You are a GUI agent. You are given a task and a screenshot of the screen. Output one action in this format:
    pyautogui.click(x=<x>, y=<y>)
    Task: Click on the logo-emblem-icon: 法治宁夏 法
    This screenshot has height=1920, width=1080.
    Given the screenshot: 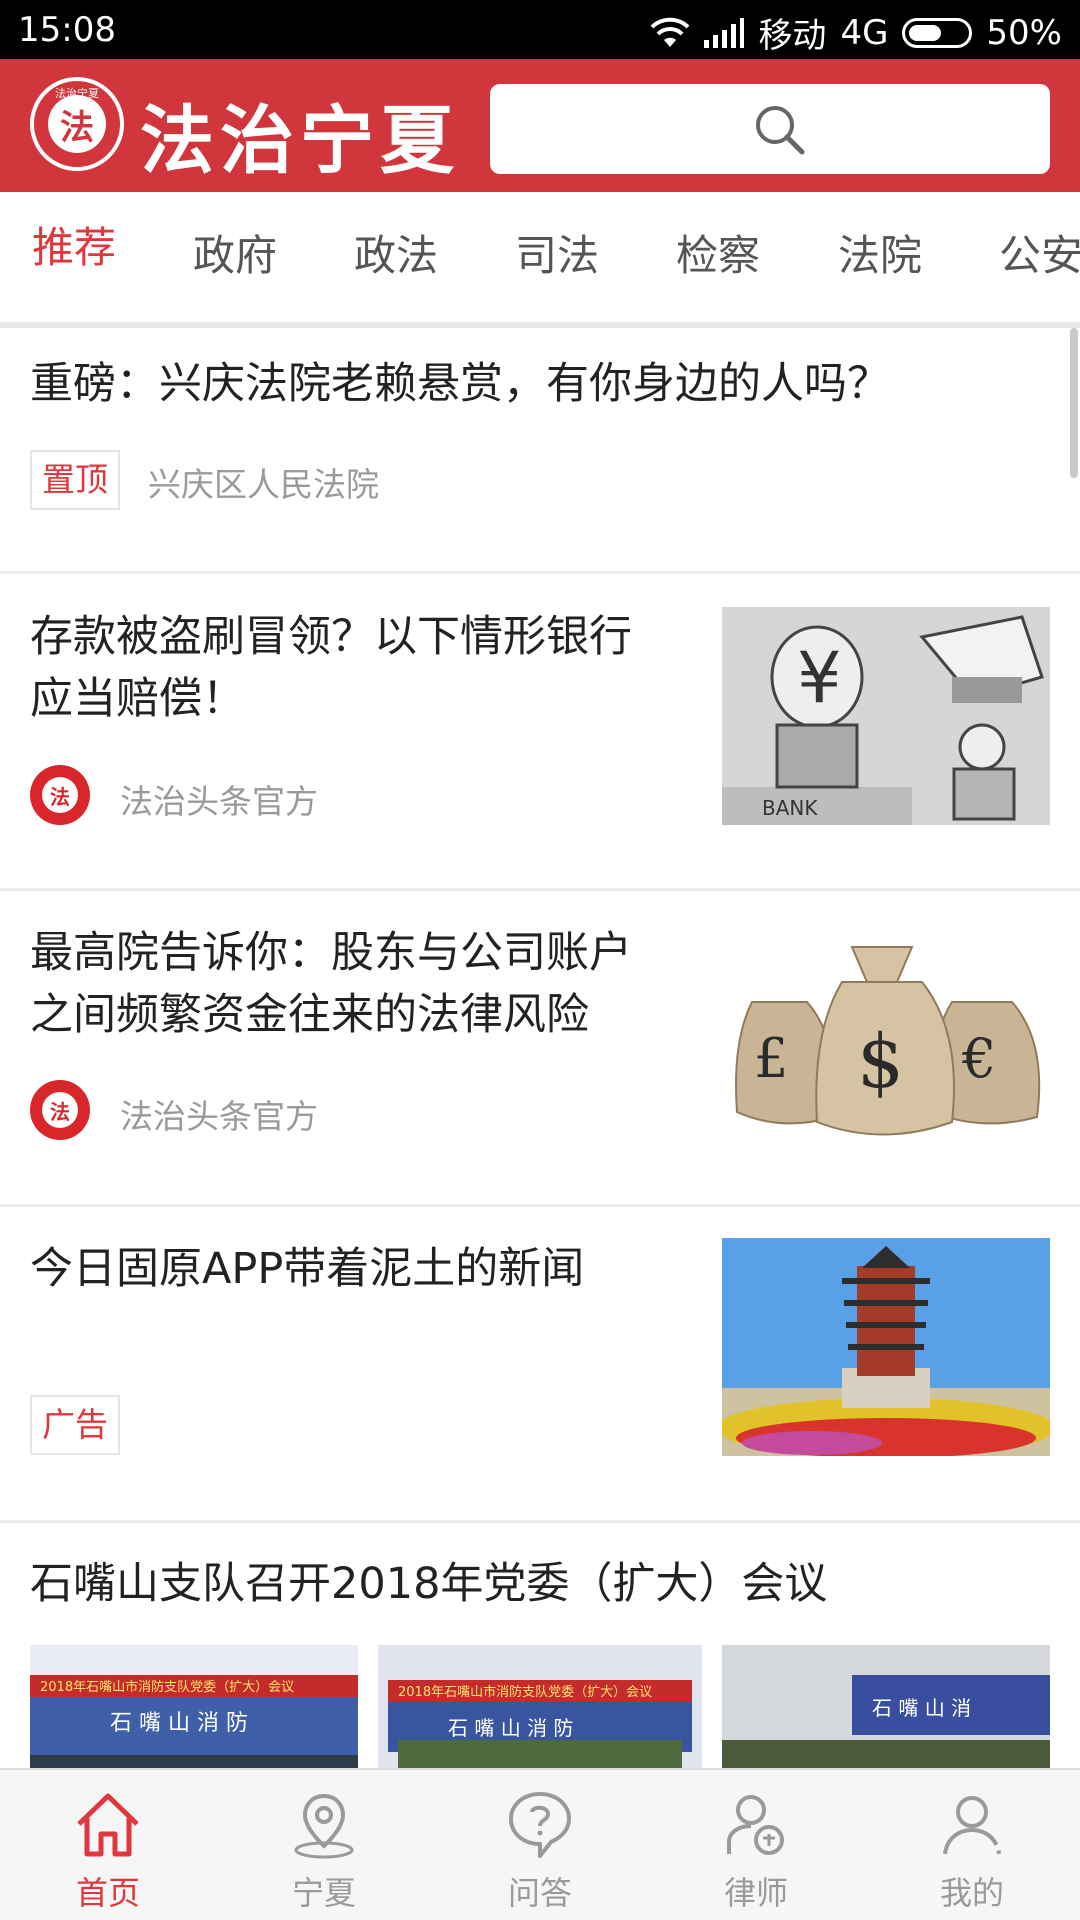 What is the action you would take?
    pyautogui.click(x=77, y=124)
    